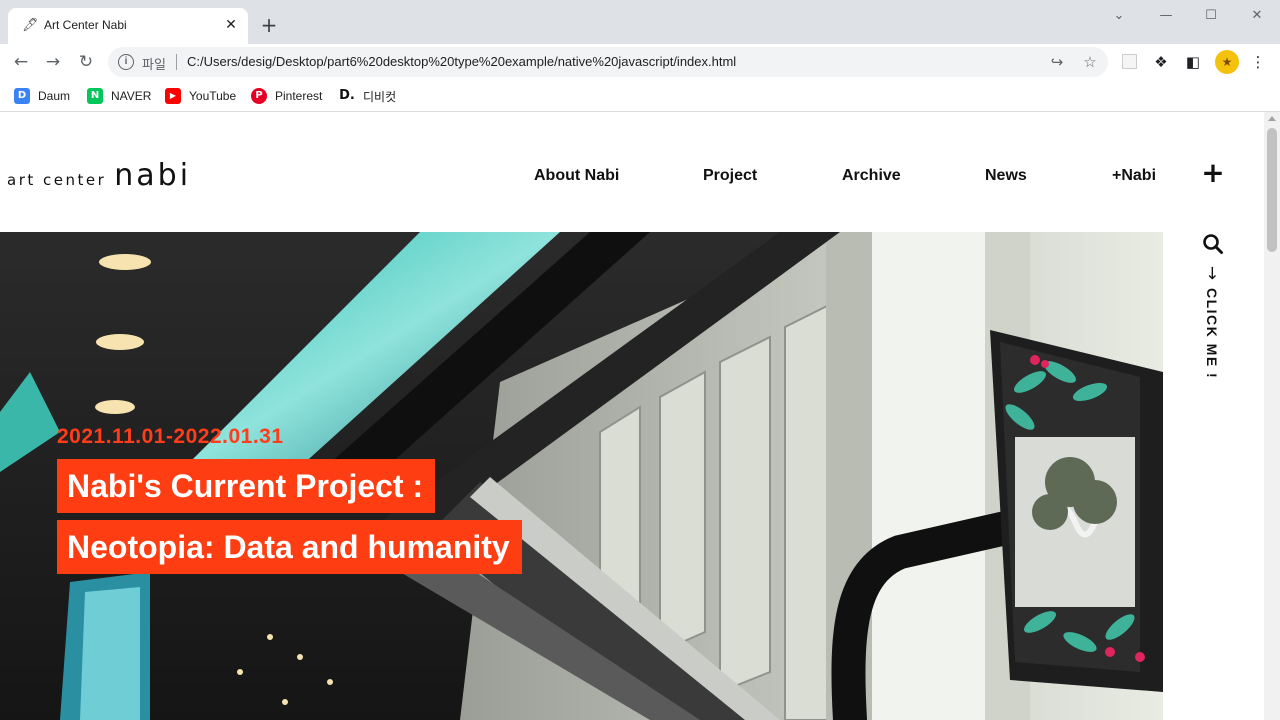 The height and width of the screenshot is (720, 1280). Describe the element at coordinates (95, 96) in the screenshot. I see `naver-icon: N` at that location.